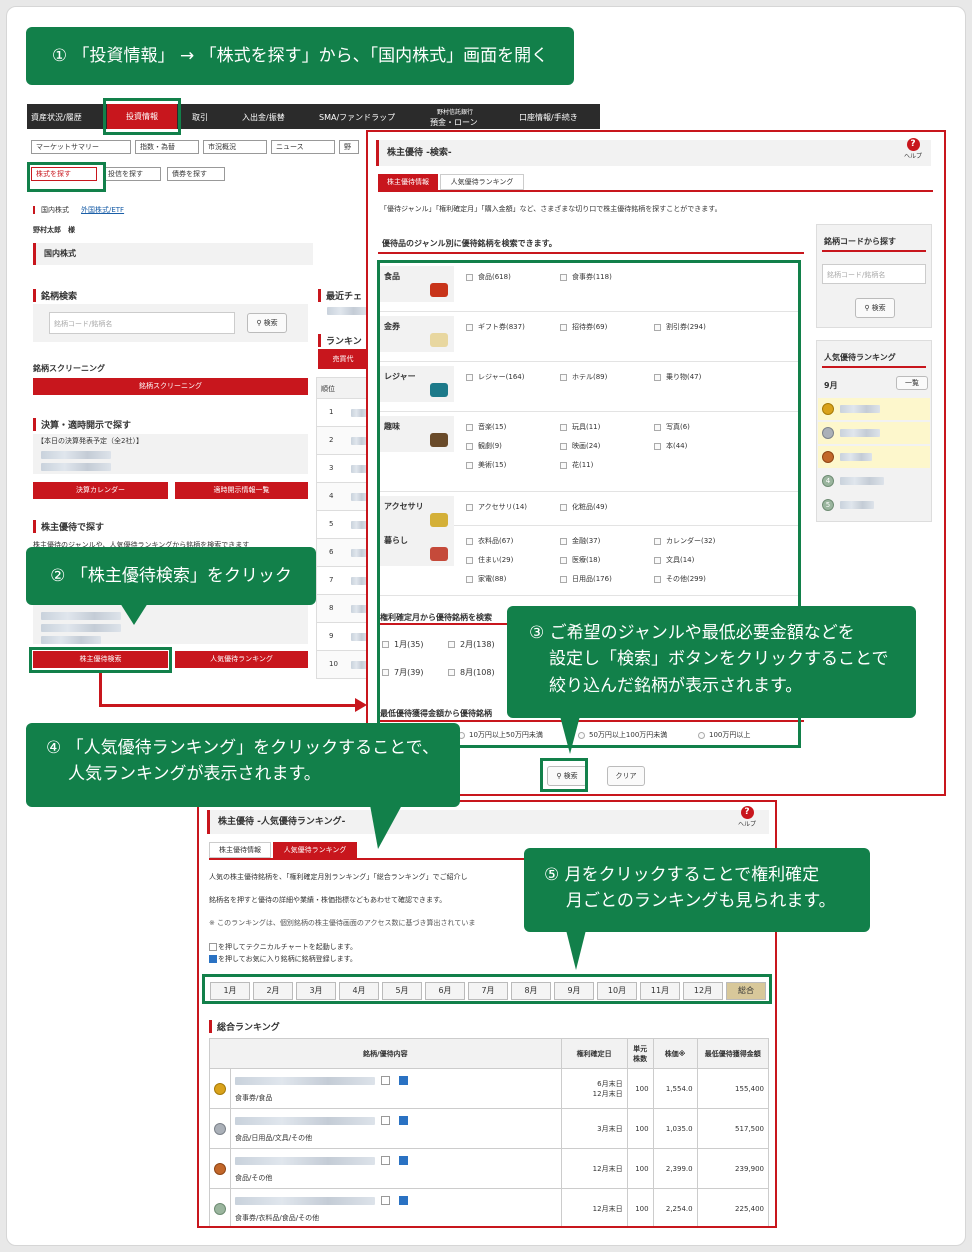  I want to click on help-icon: ?, so click(747, 812).